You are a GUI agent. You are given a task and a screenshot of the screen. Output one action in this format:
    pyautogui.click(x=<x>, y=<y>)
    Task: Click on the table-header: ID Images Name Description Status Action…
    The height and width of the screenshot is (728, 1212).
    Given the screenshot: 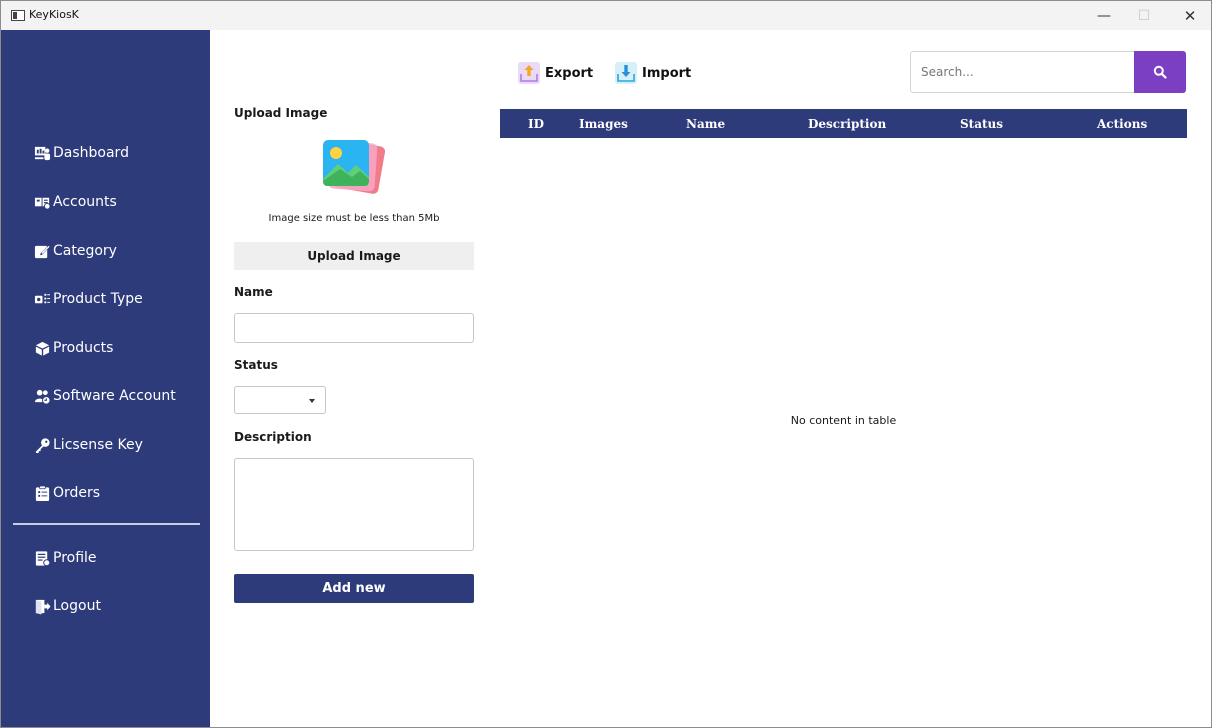 What is the action you would take?
    pyautogui.click(x=843, y=123)
    